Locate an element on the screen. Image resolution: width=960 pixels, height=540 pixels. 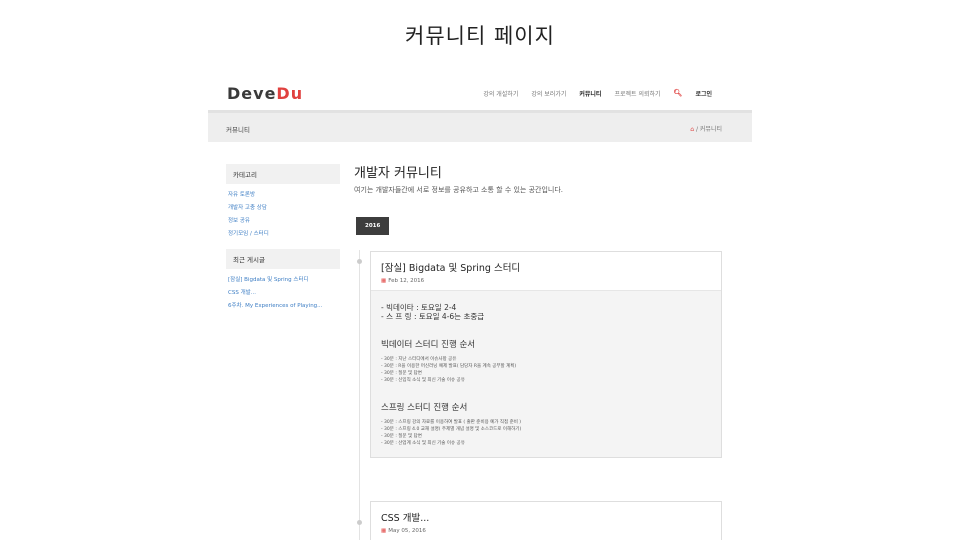
section-line: - 30분 : 신입직 소식 및 최신 기술 이슈 공유 is located at coordinates (423, 380).